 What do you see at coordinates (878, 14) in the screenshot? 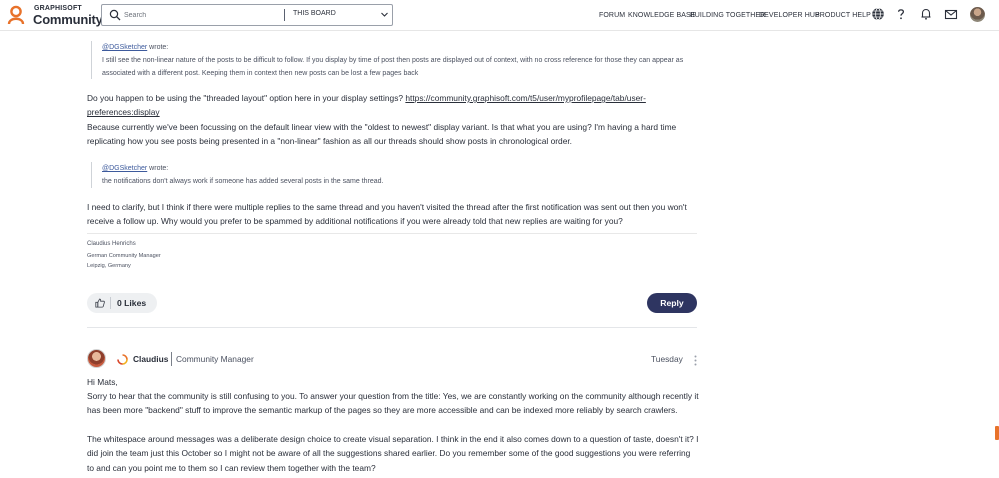
I see `globe-icon` at bounding box center [878, 14].